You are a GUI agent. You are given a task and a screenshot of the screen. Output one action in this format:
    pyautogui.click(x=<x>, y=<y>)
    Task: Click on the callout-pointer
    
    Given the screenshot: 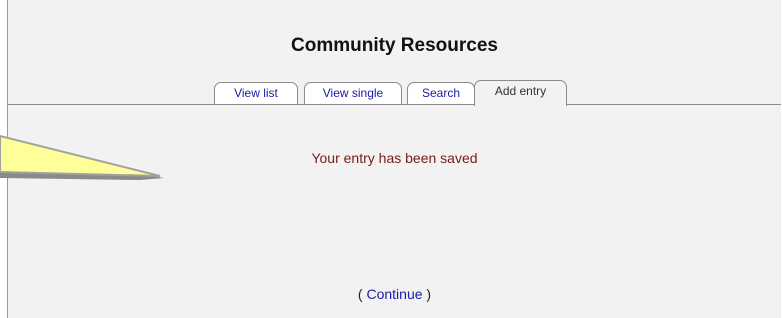 What is the action you would take?
    pyautogui.click(x=80, y=155)
    